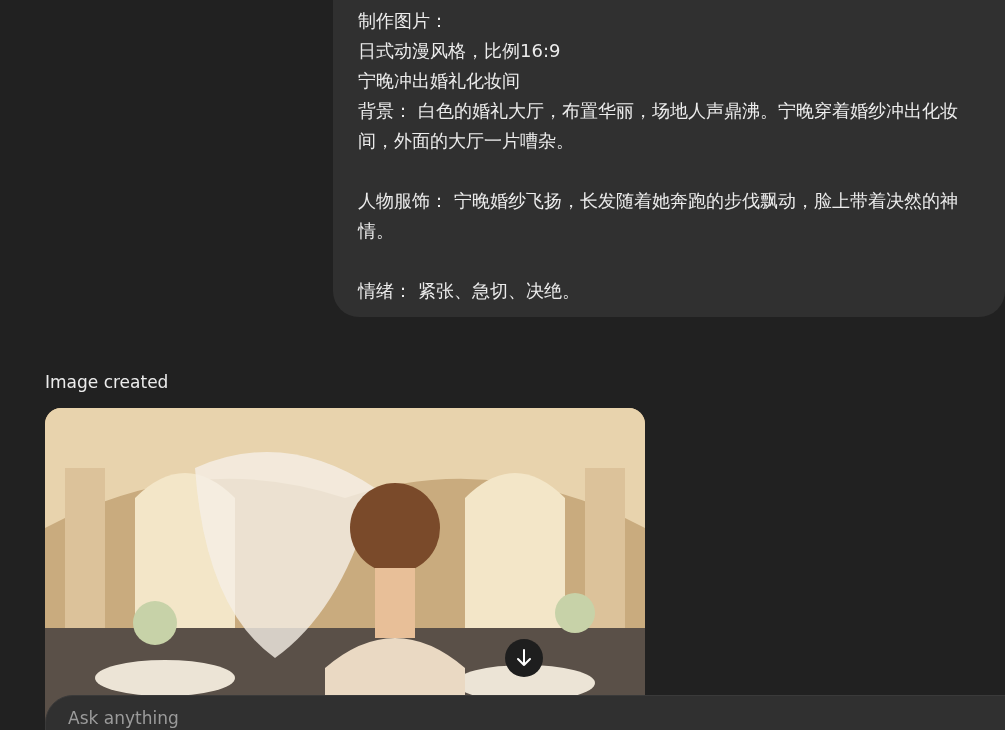  What do you see at coordinates (439, 81) in the screenshot?
I see `message-text: 宁晚冲出婚礼化妆间` at bounding box center [439, 81].